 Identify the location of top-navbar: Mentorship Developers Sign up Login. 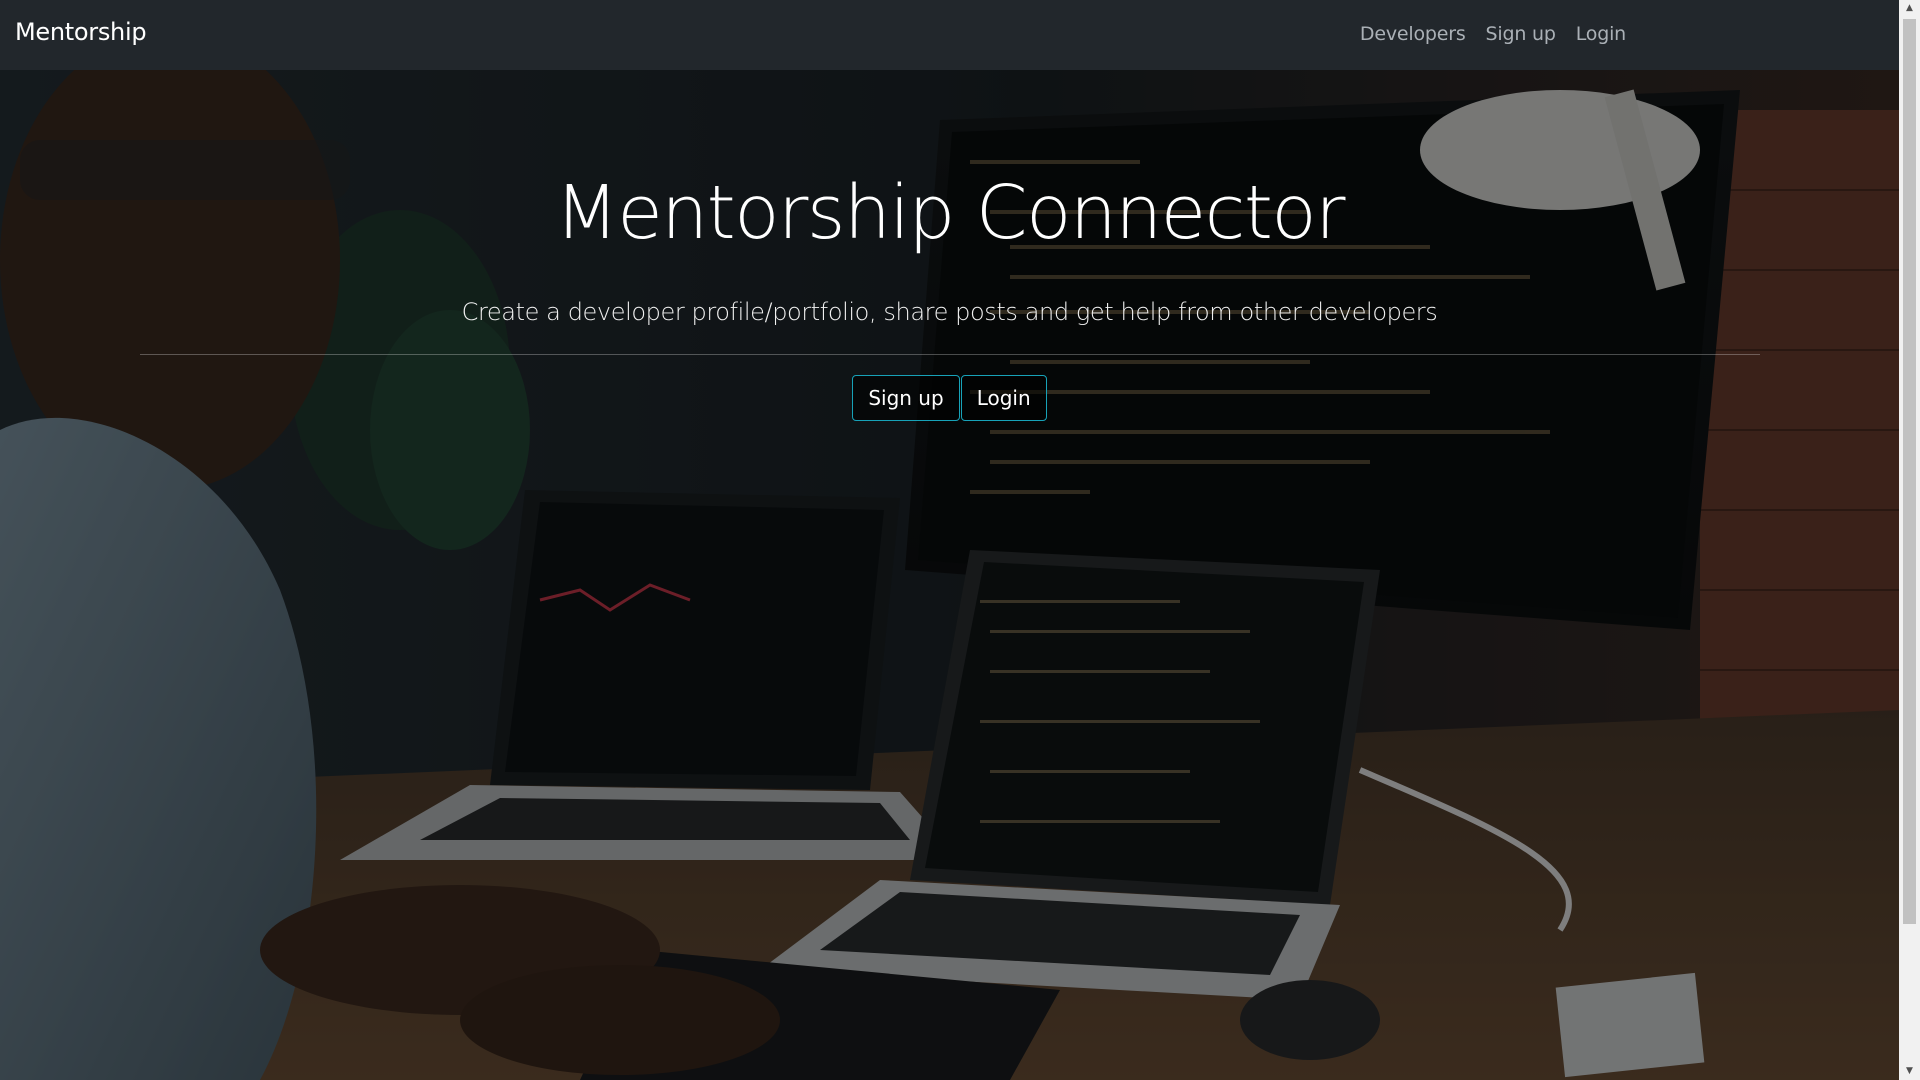
(949, 35).